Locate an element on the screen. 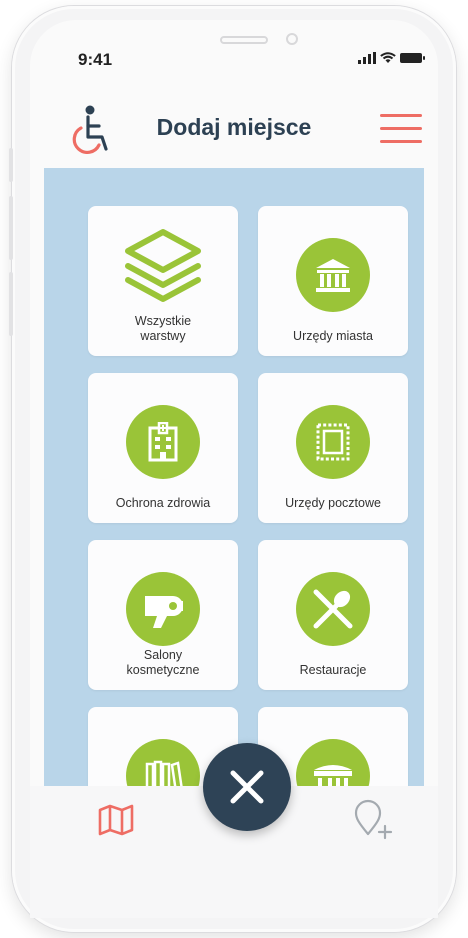 Image resolution: width=468 pixels, height=938 pixels. close-icon is located at coordinates (247, 787).